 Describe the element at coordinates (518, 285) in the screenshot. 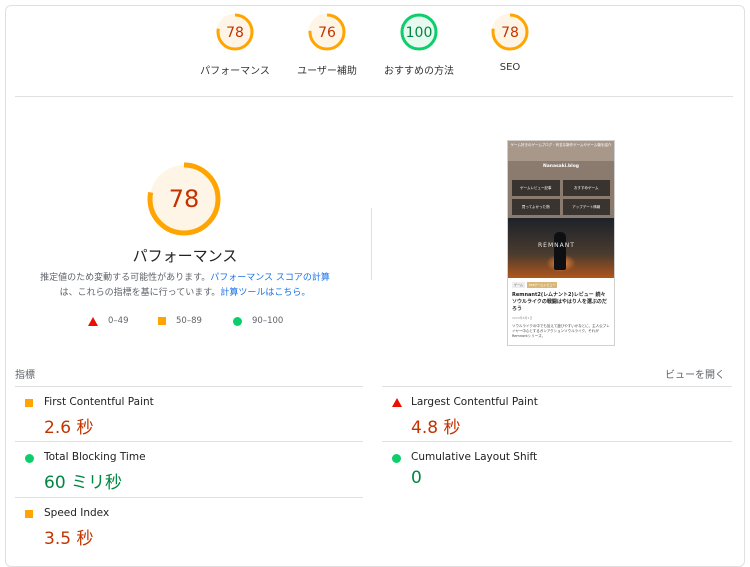

I see `screenshot-tag: ゲーム` at that location.